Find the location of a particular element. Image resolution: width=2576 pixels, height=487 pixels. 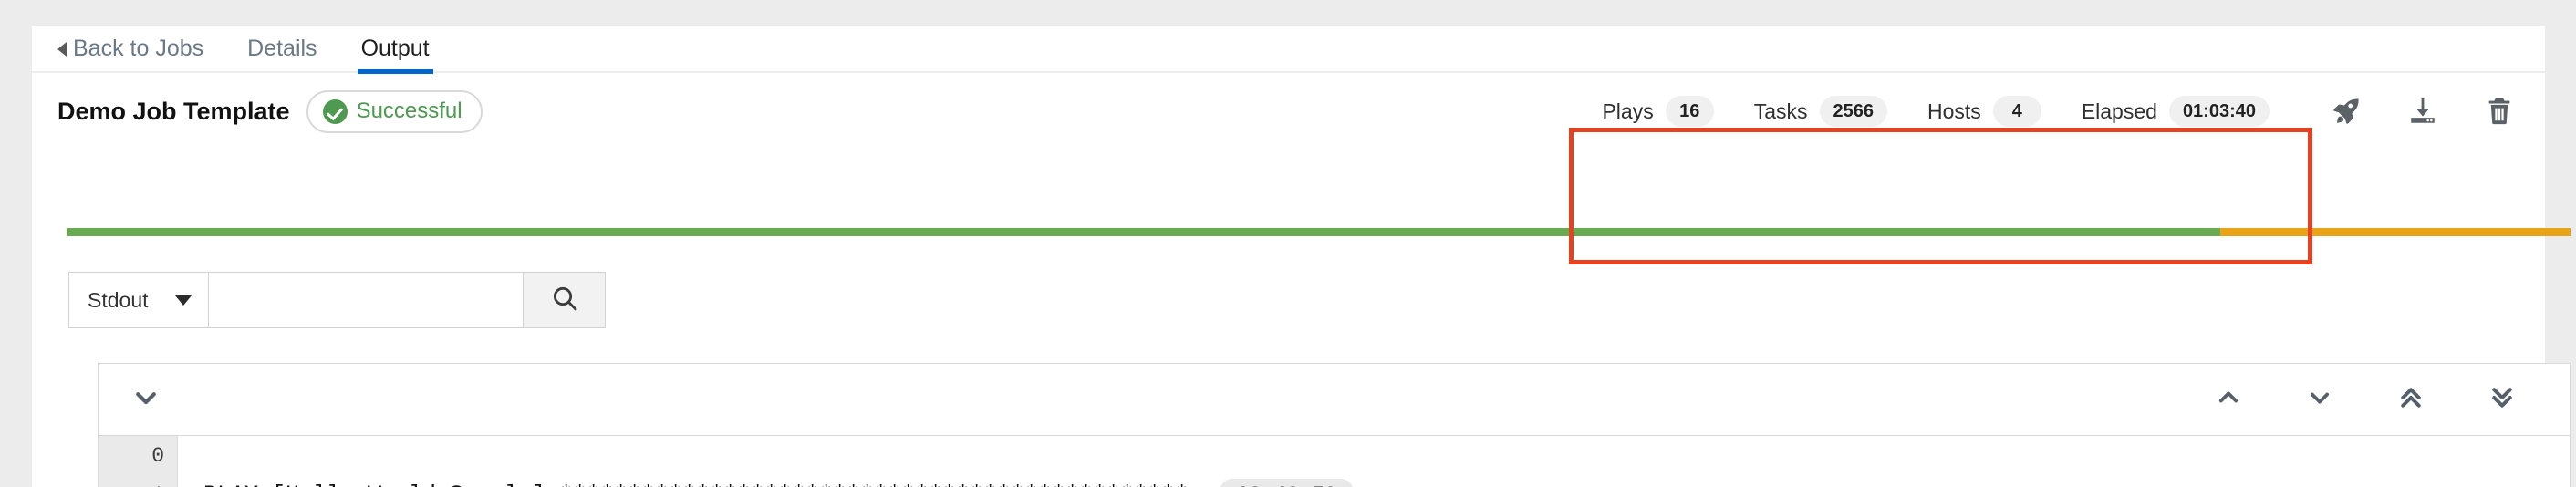

output-type-select: Stdout is located at coordinates (138, 300).